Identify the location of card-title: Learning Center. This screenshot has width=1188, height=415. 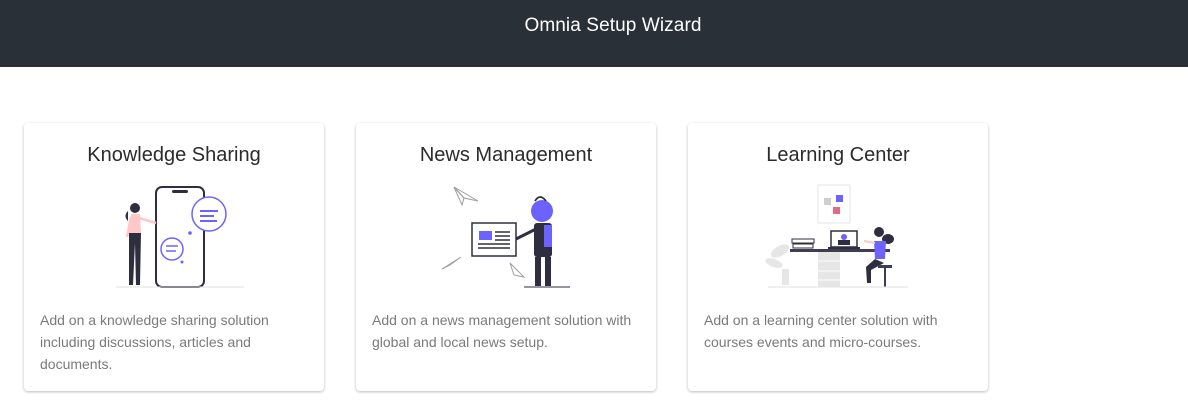
(838, 155).